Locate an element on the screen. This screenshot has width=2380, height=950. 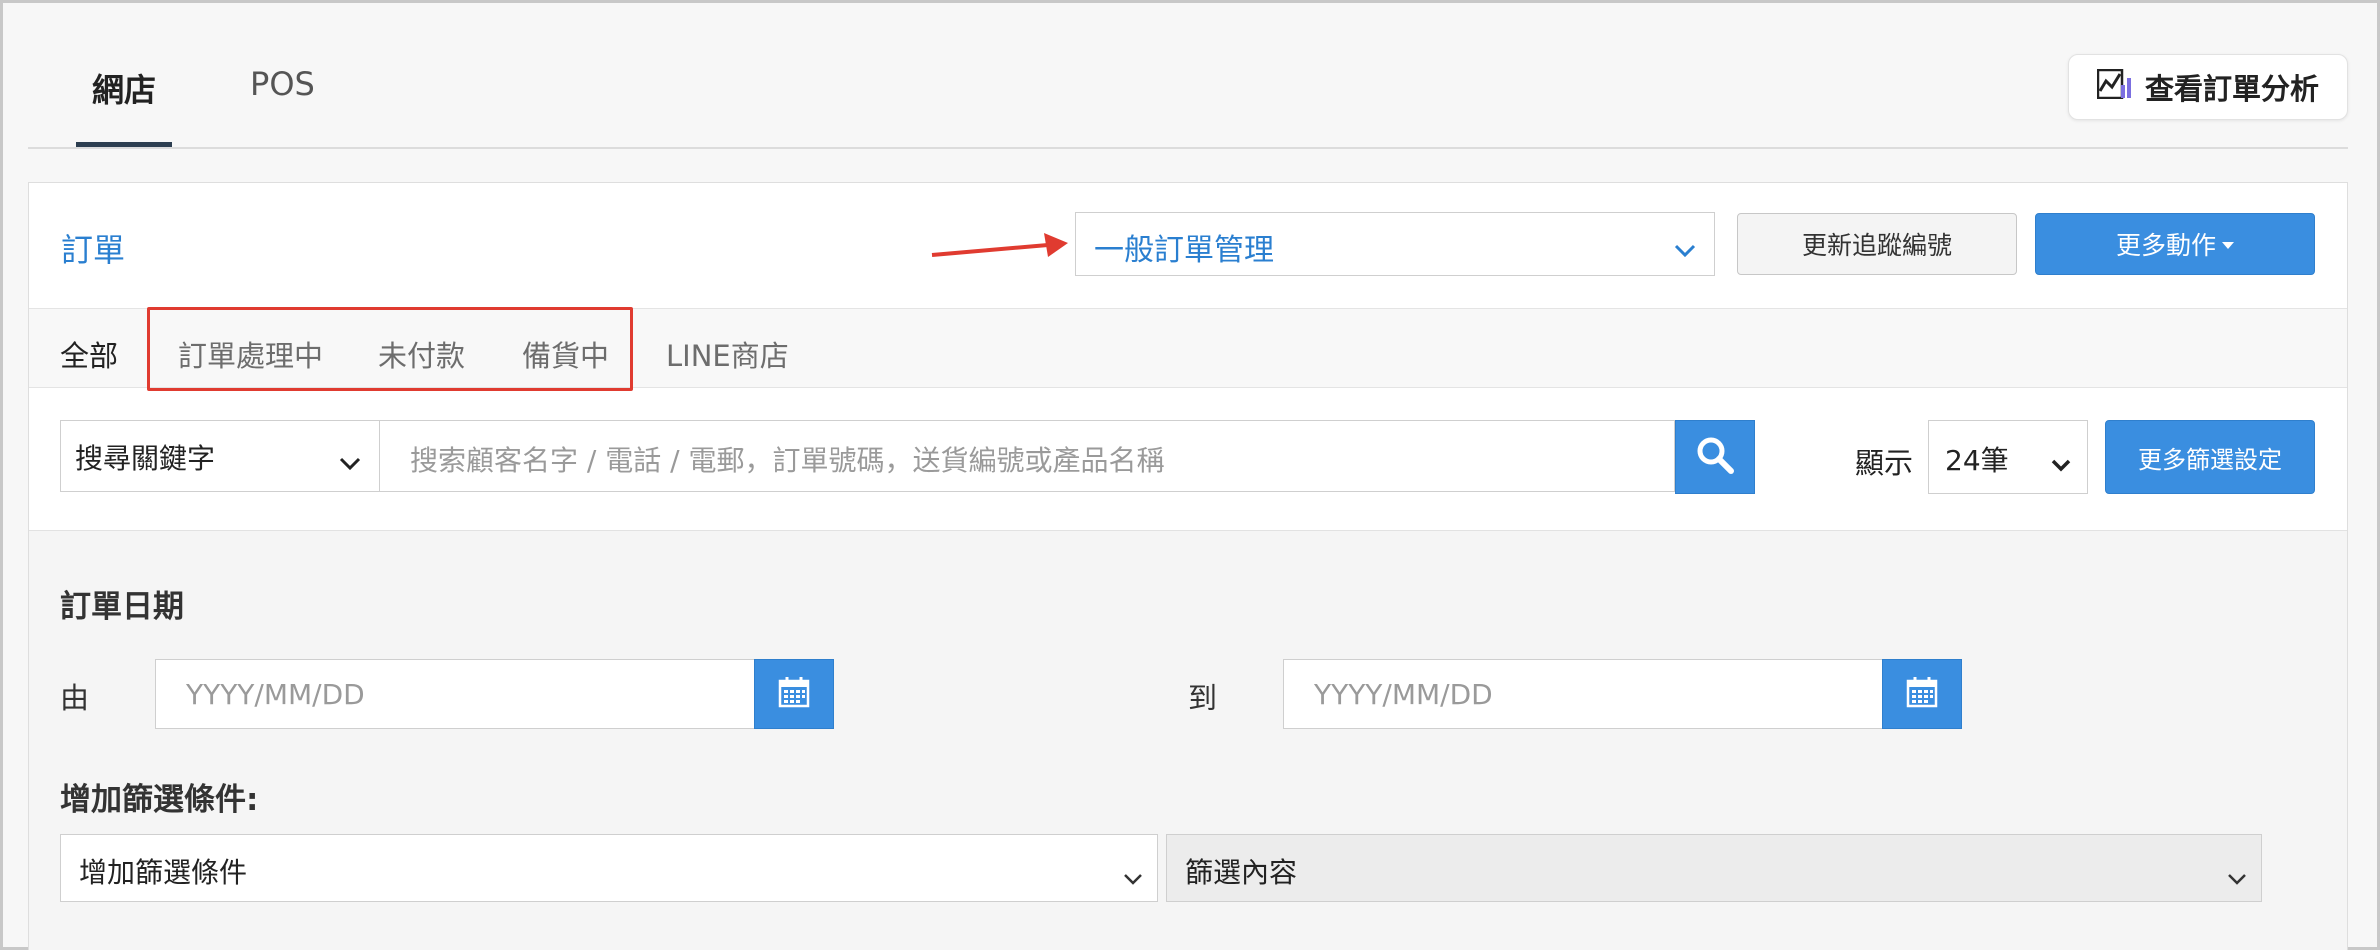
per-page-select: 24筆 is located at coordinates (2008, 457).